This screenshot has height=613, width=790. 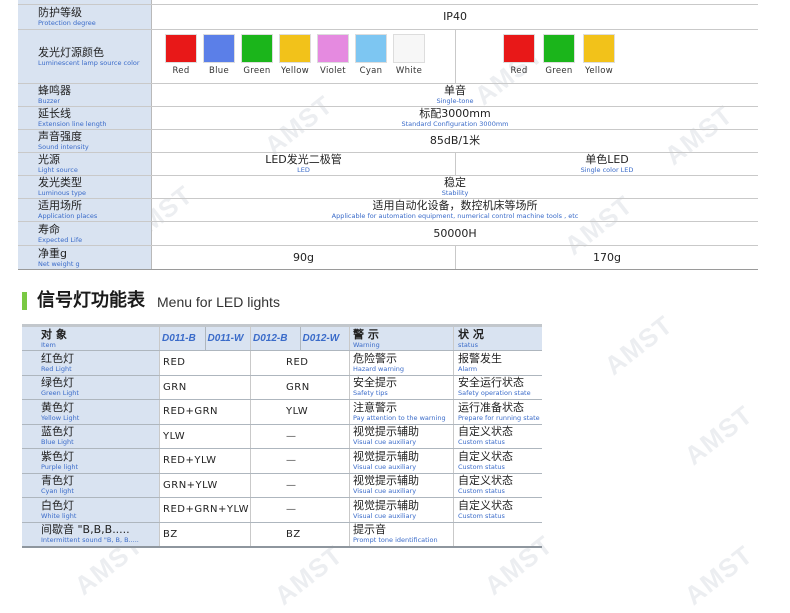 I want to click on spec-label-lamp-color: 发光灯源颜色 Luminescent lamp source color, so click(x=85, y=56).